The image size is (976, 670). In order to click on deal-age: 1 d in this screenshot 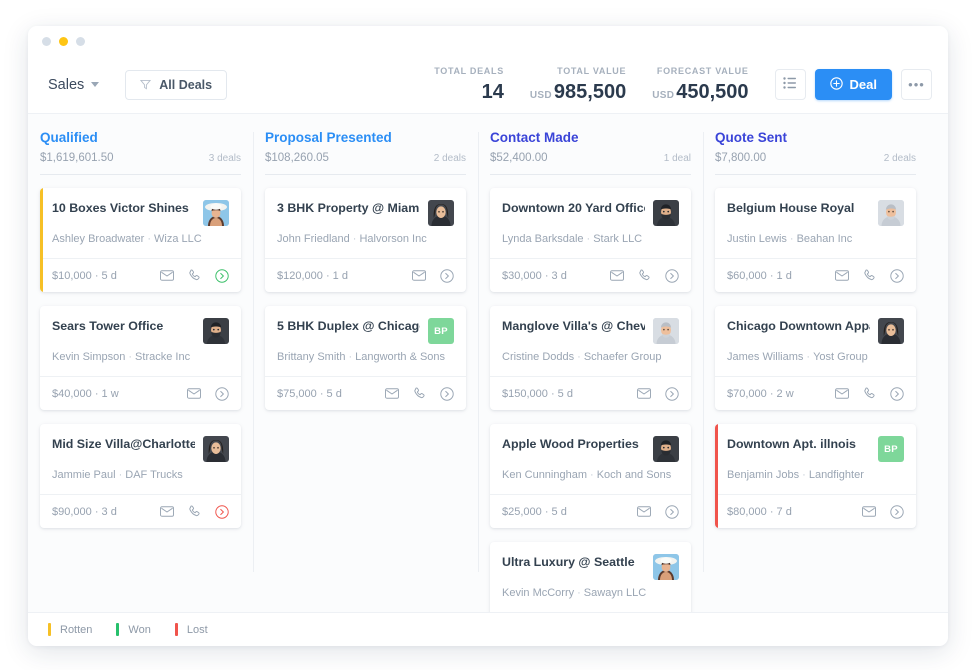, I will do `click(784, 275)`.